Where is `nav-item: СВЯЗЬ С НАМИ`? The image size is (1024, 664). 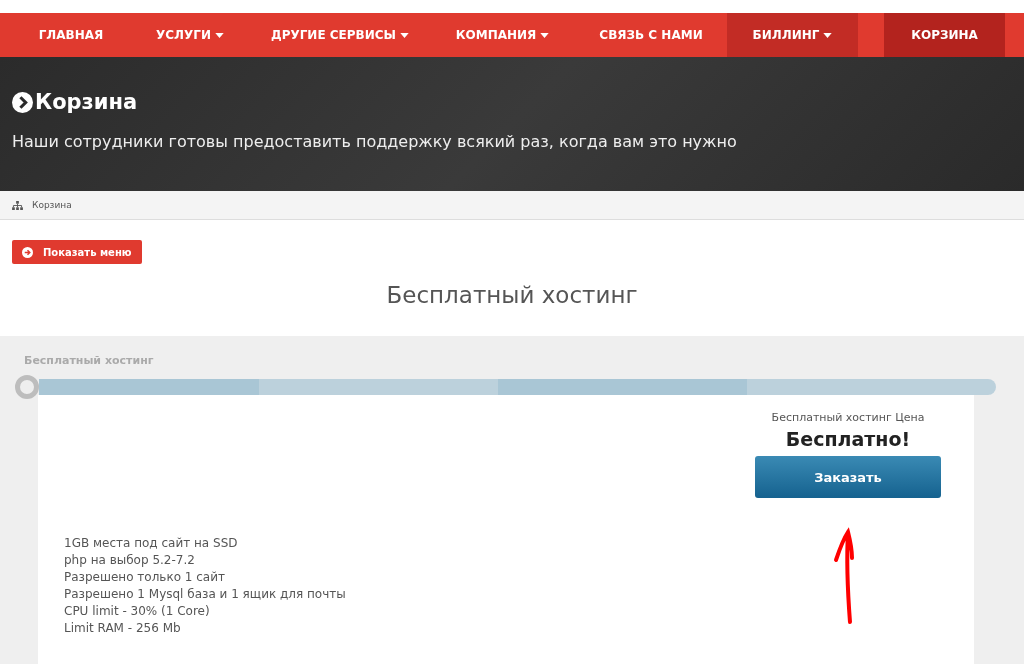
nav-item: СВЯЗЬ С НАМИ is located at coordinates (651, 35).